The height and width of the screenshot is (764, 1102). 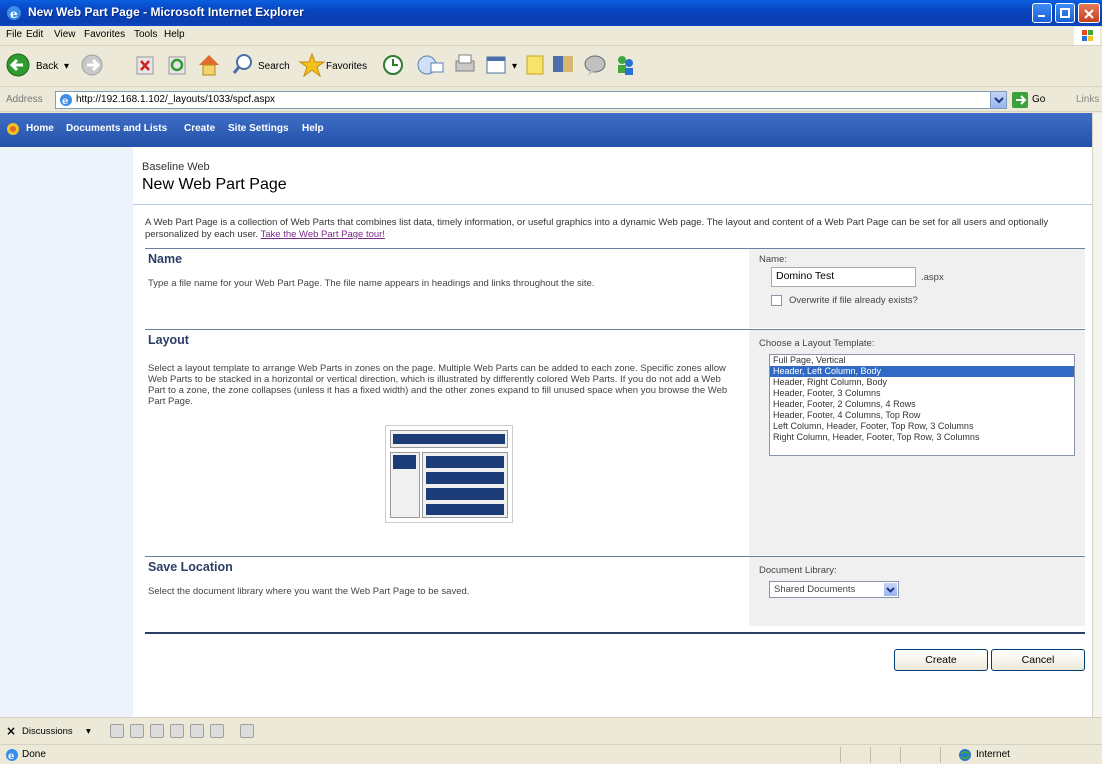 What do you see at coordinates (145, 34) in the screenshot?
I see `menu-tools: Tools` at bounding box center [145, 34].